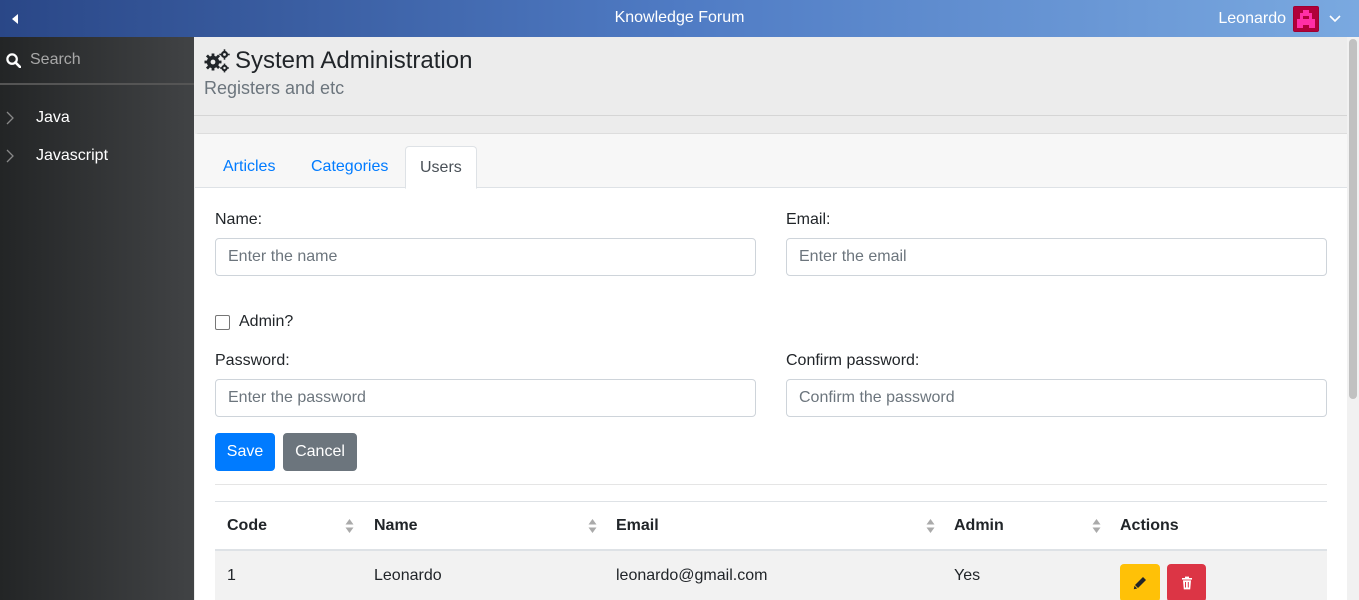  What do you see at coordinates (231, 575) in the screenshot?
I see `cell-code: 1` at bounding box center [231, 575].